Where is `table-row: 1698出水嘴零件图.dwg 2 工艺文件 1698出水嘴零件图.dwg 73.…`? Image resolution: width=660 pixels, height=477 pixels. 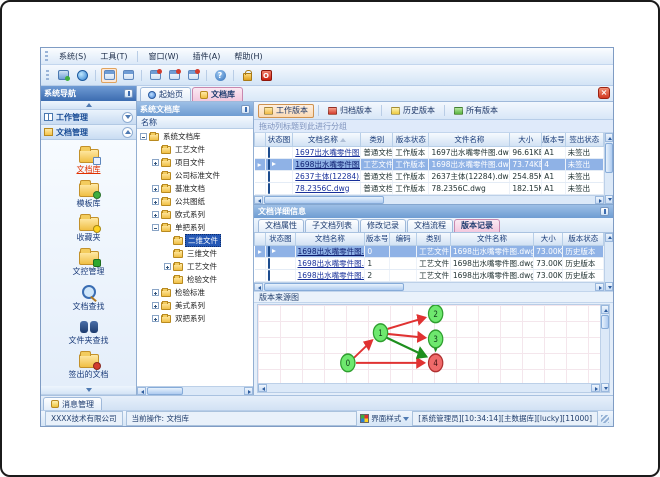
table-row: 1698出水嘴零件图.dwg 2 工艺文件 1698出水嘴零件图.dwg 73.… is located at coordinates (429, 275).